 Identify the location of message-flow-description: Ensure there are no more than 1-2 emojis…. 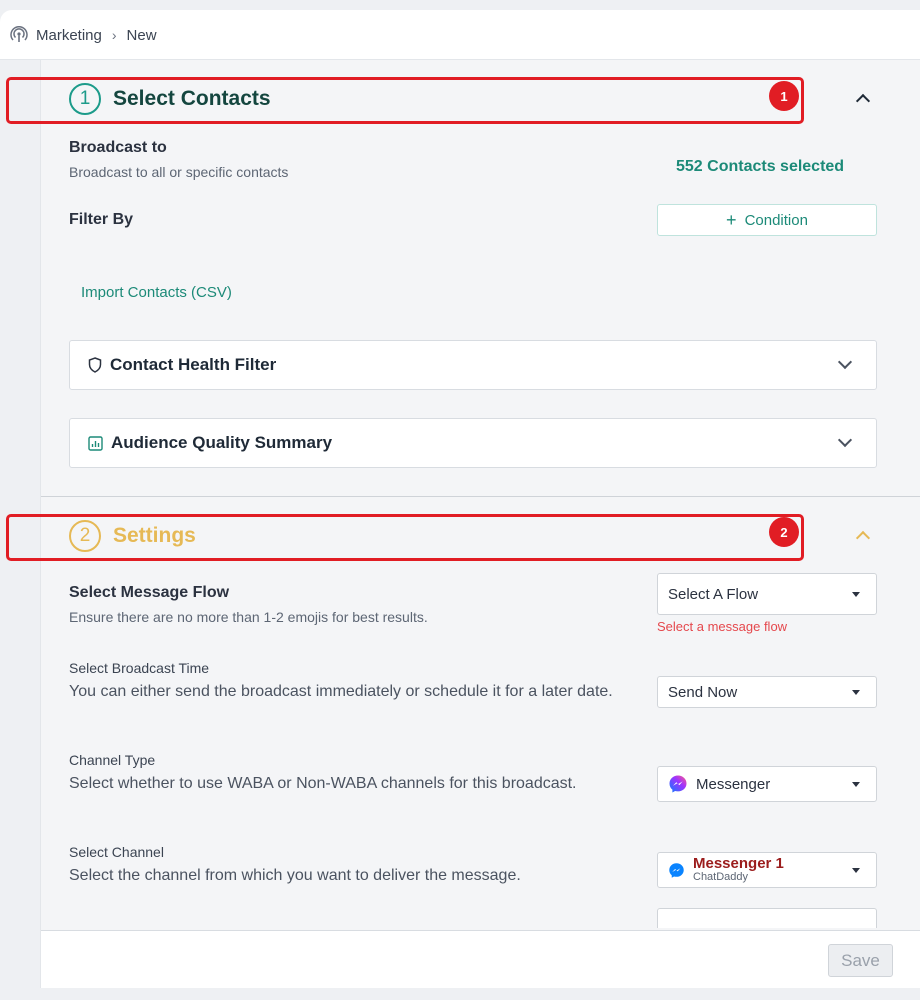
(248, 617).